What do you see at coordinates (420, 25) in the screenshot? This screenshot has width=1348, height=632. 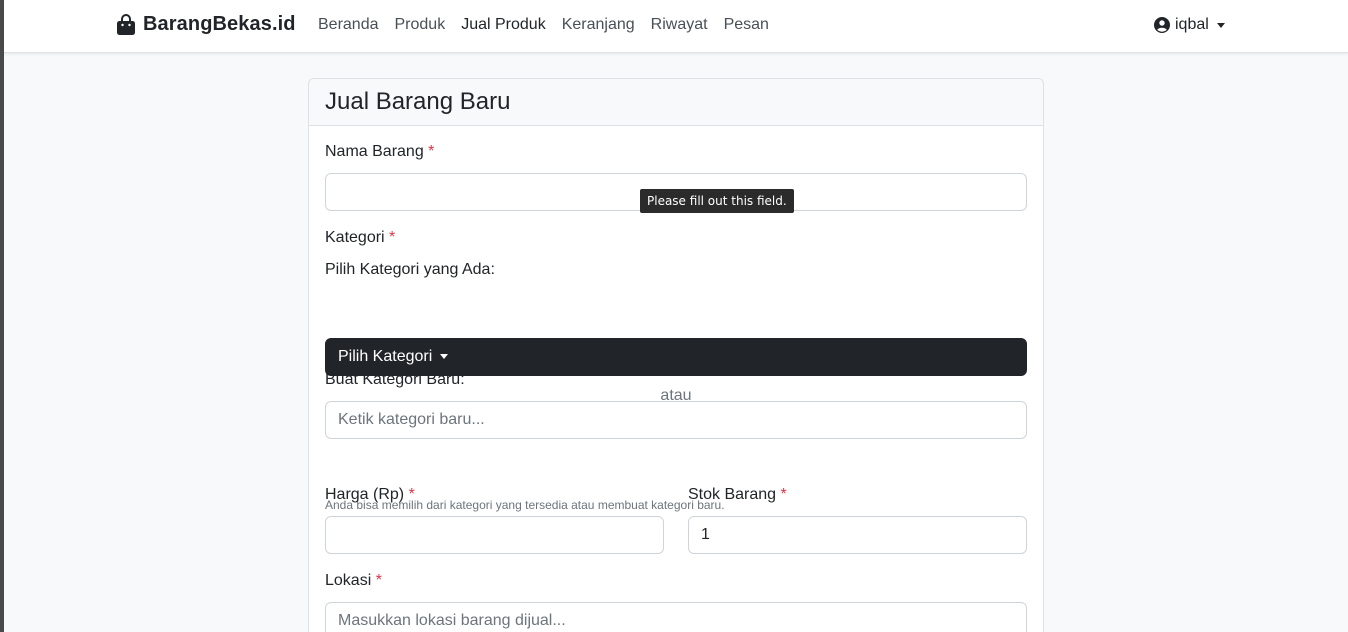 I see `nav-link-produk: Produk` at bounding box center [420, 25].